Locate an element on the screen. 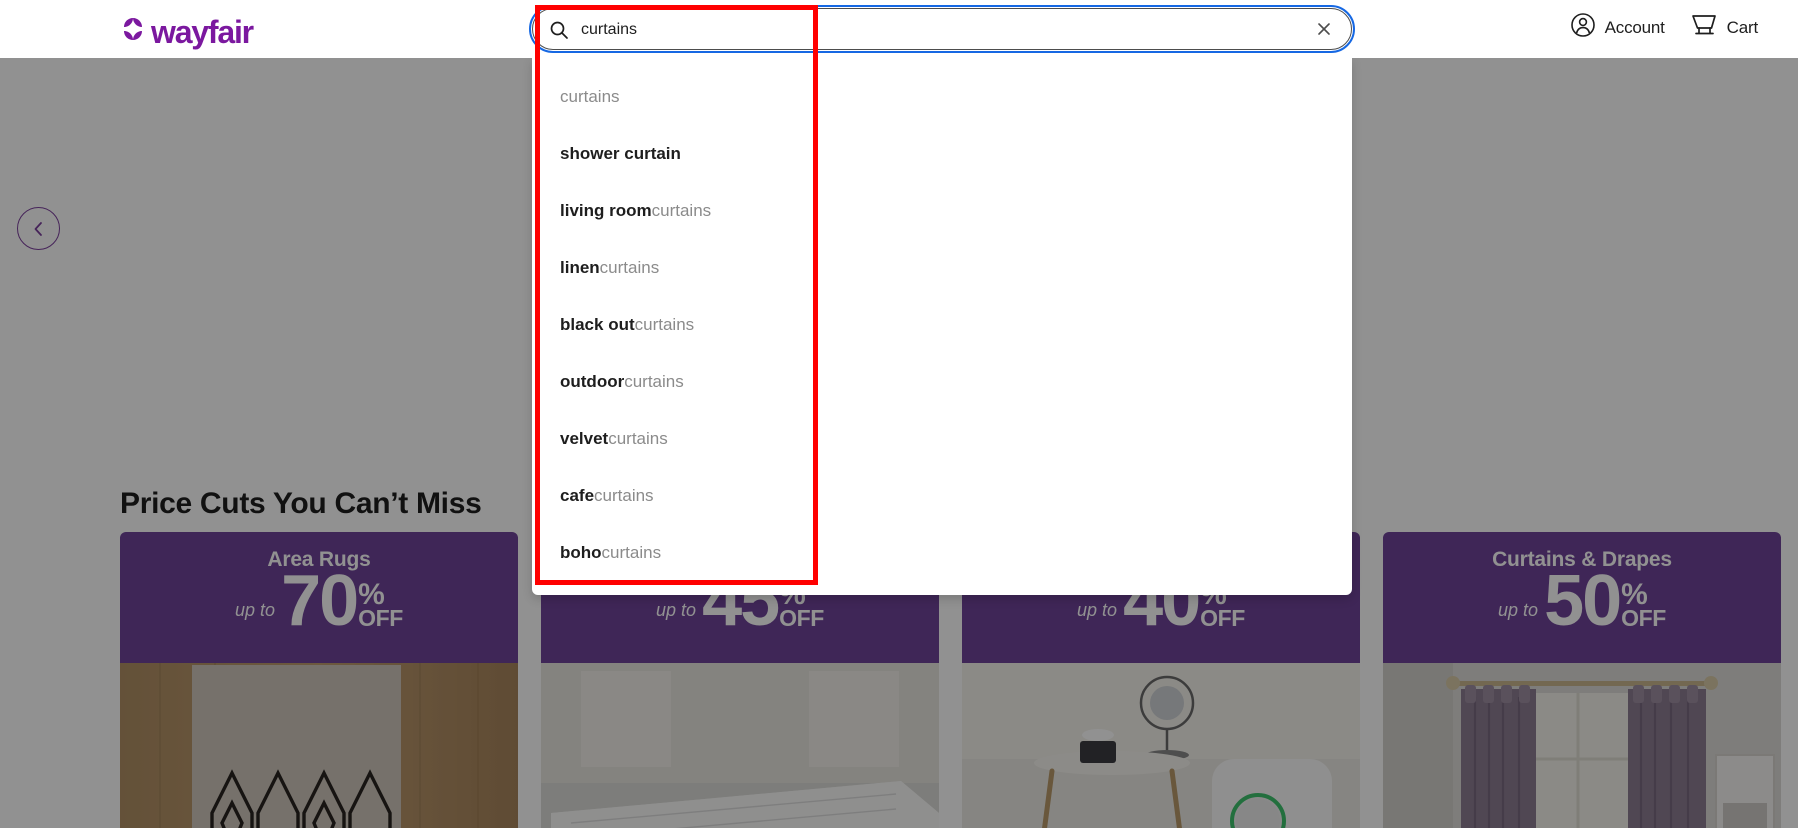 This screenshot has height=828, width=1798. wayfair-wordmark: wayfair is located at coordinates (202, 31).